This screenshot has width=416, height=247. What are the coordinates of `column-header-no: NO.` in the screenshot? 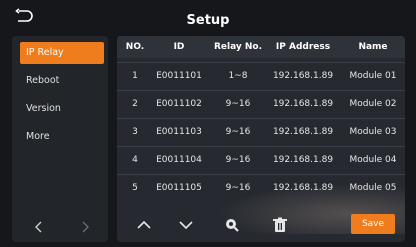 It's located at (135, 47).